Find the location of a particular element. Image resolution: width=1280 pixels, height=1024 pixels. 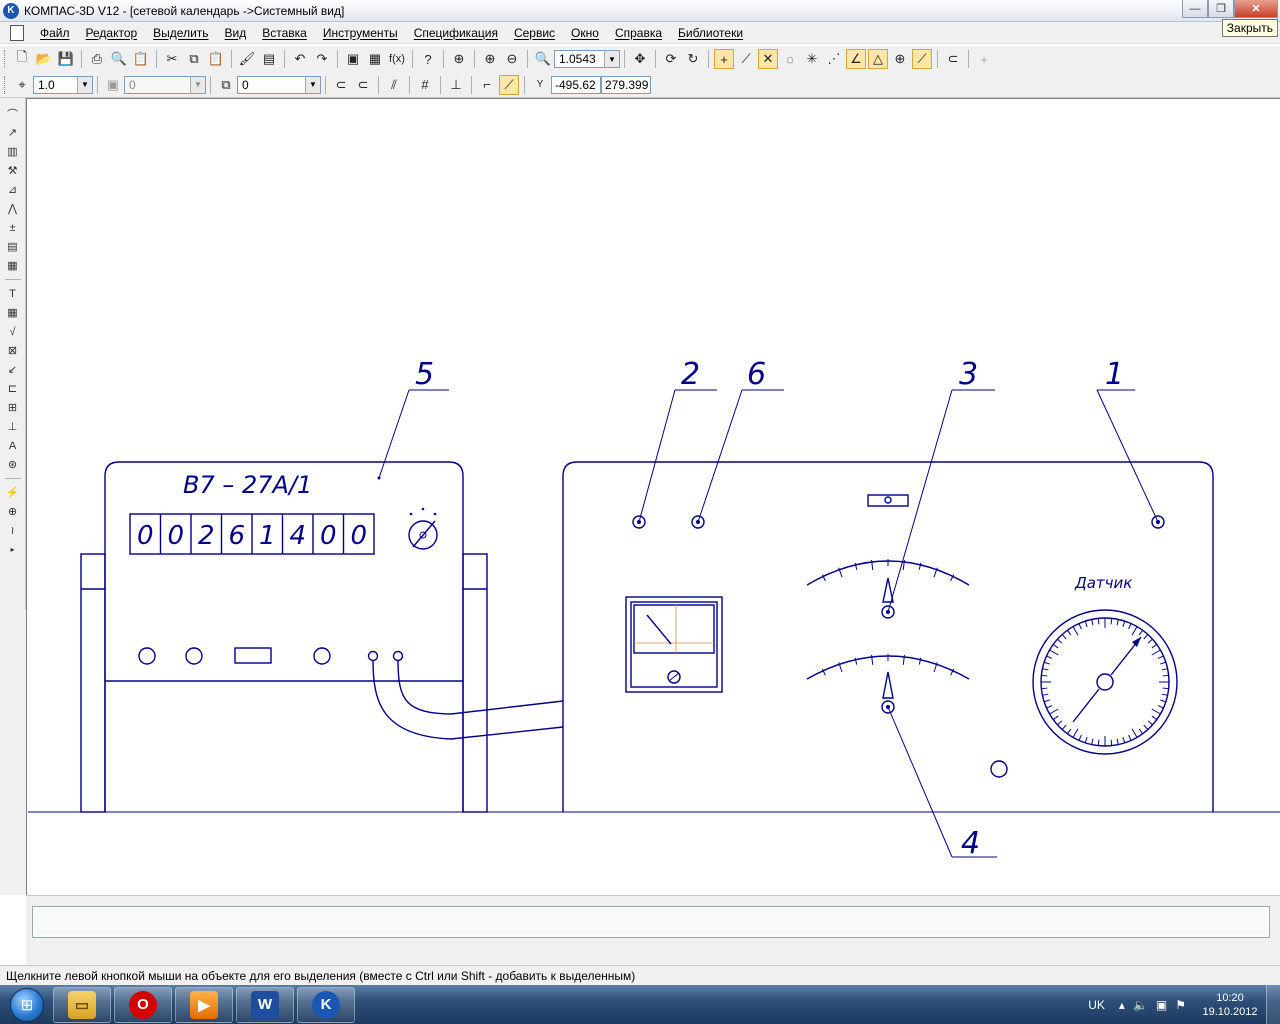

taskbar-explorer: ▭ is located at coordinates (82, 1004).